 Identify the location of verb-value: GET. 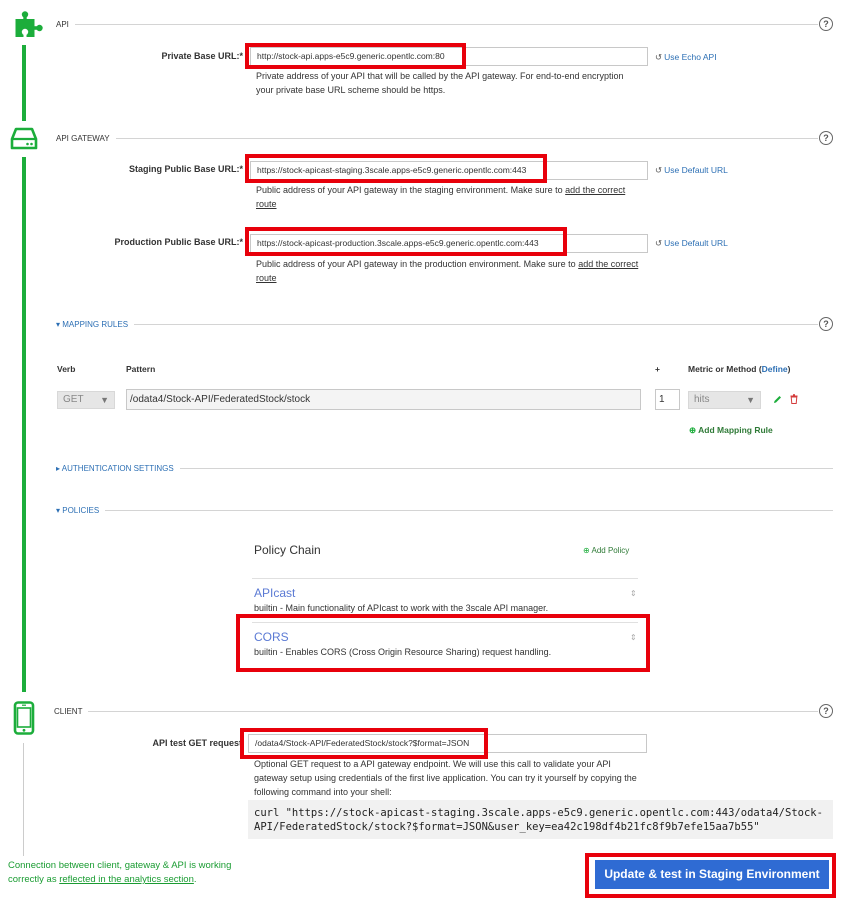
(73, 399).